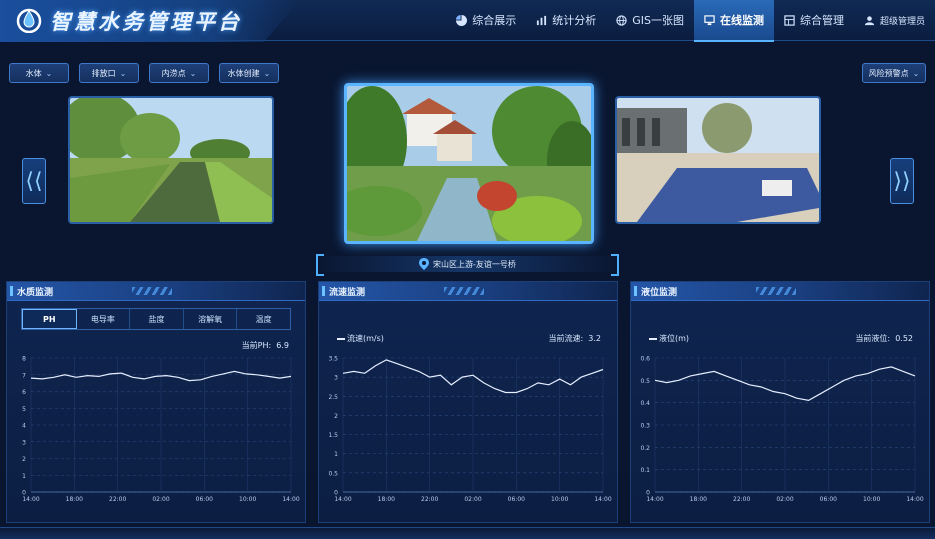  I want to click on legend-label: 液位(m), so click(674, 338).